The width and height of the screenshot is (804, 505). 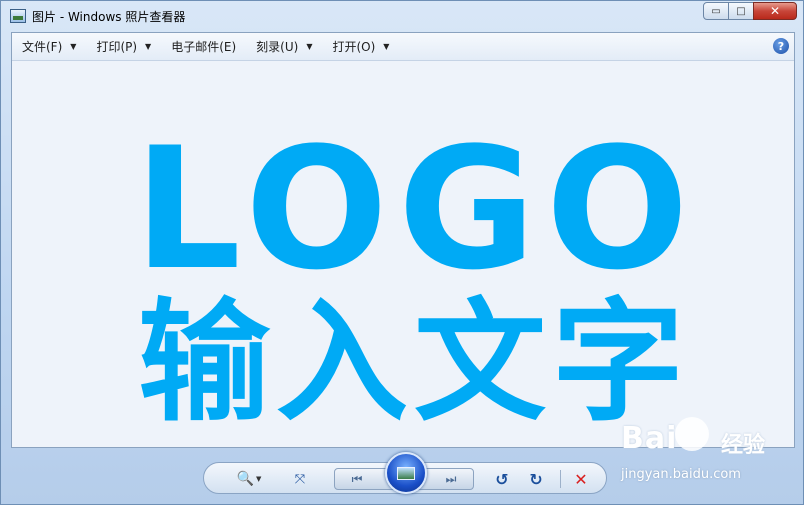 I want to click on menu-open: 打开(O) ▼, so click(x=360, y=47).